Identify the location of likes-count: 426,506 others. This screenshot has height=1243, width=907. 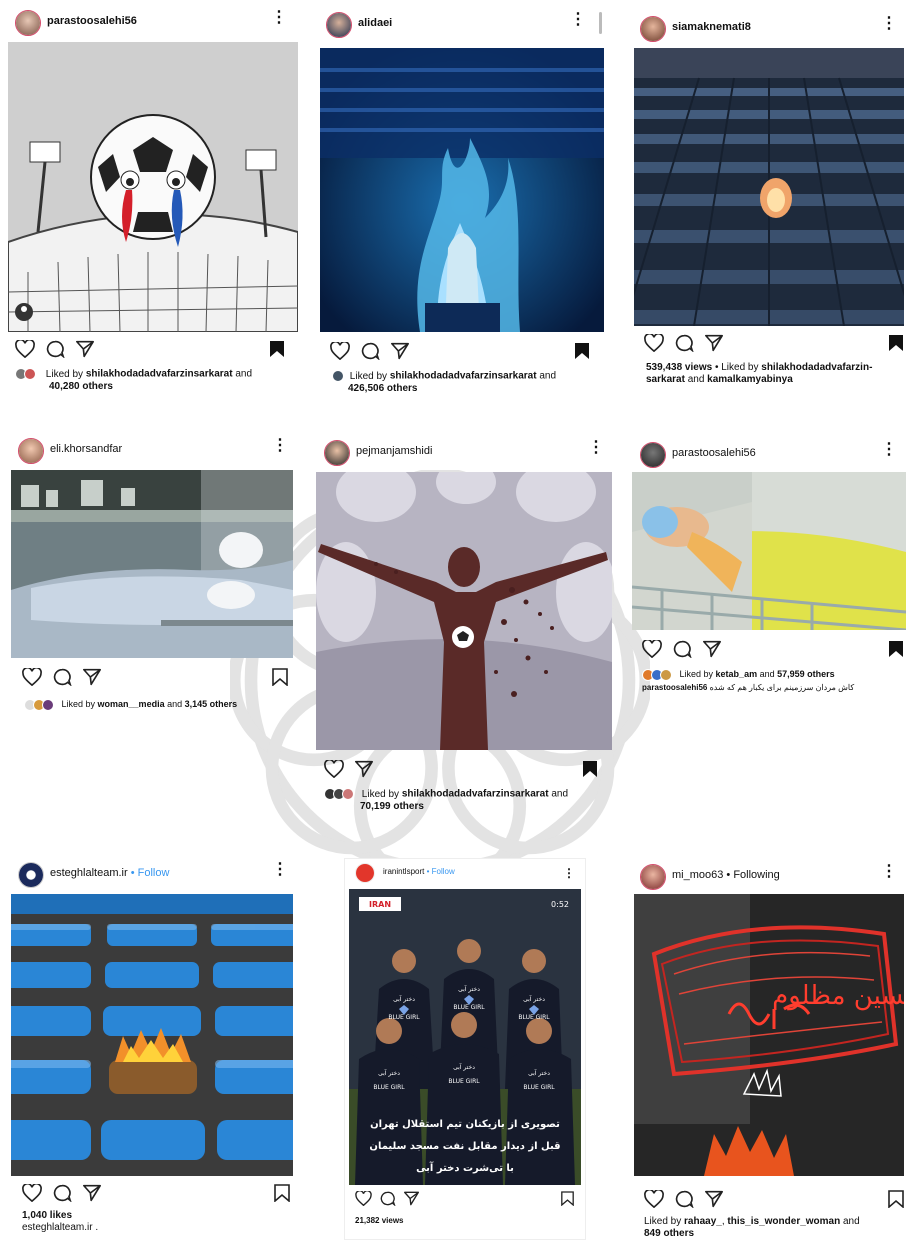
(383, 388).